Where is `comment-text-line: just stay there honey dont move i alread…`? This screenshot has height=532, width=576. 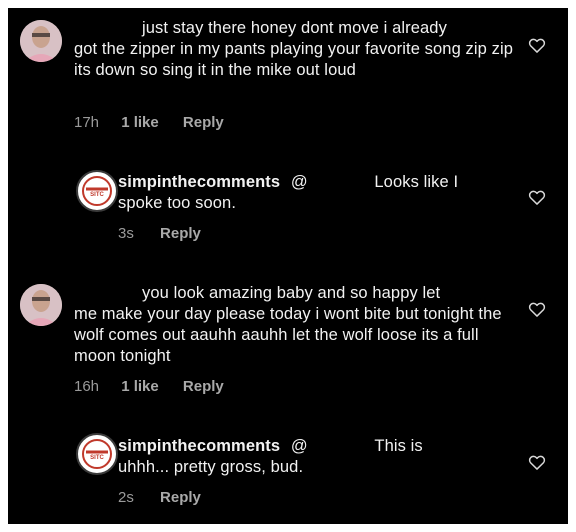
comment-text-line: just stay there honey dont move i alread… is located at coordinates (294, 28).